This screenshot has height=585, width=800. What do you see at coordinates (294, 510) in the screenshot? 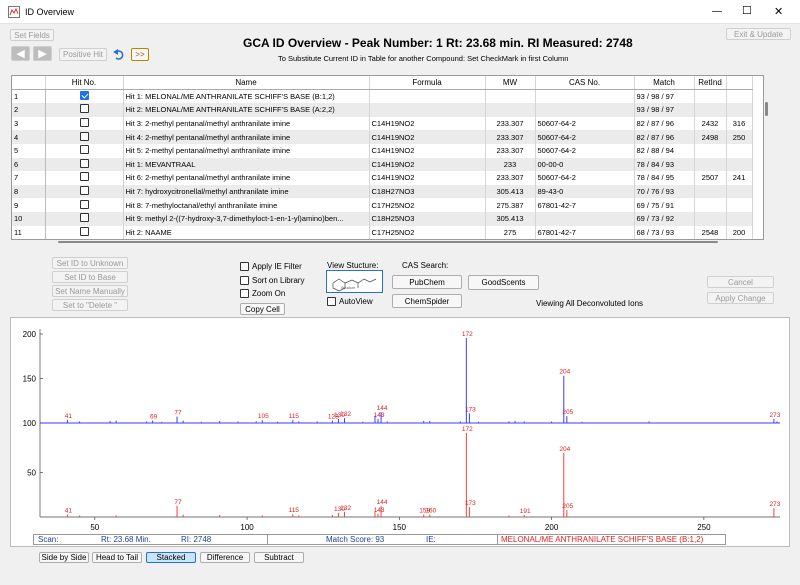
I see `bottom-peak-label: 115` at bounding box center [294, 510].